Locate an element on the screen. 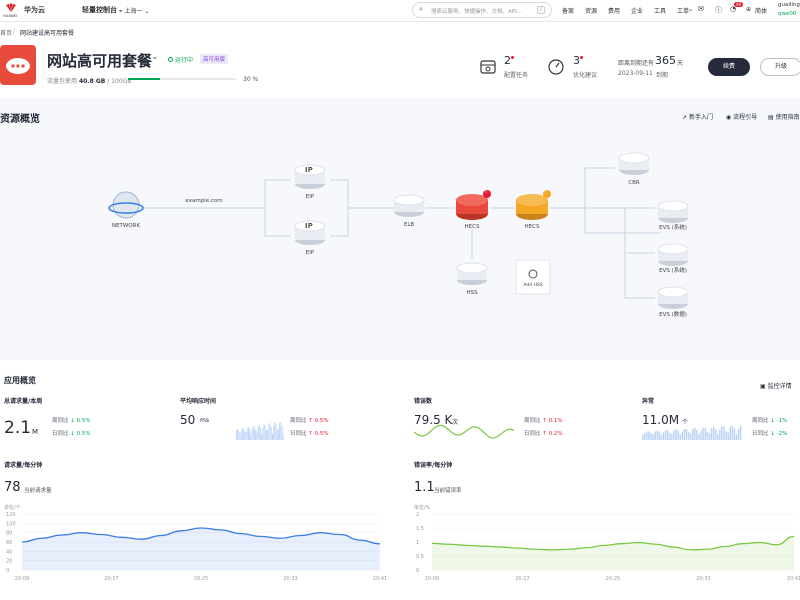 This screenshot has width=800, height=600. elb-node is located at coordinates (409, 205).